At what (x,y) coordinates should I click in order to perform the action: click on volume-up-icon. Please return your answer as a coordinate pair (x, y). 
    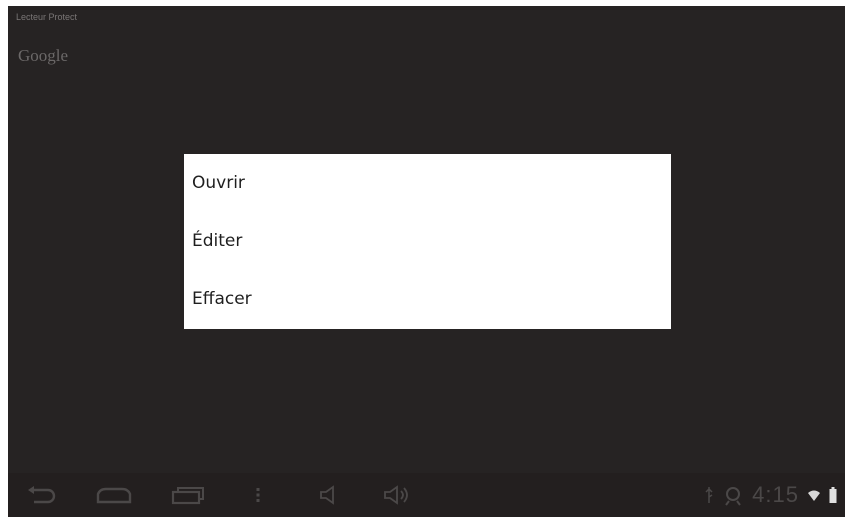
    Looking at the image, I should click on (396, 495).